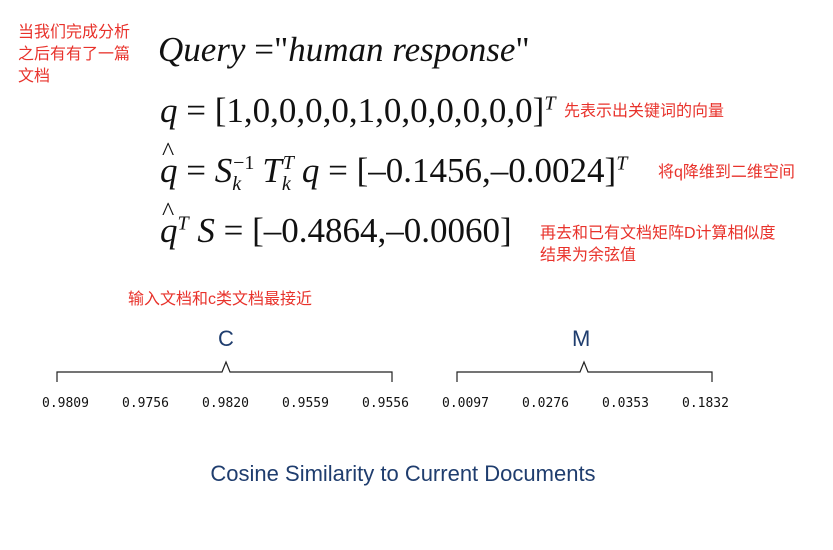  What do you see at coordinates (65, 403) in the screenshot?
I see `value-c1: 0.9809` at bounding box center [65, 403].